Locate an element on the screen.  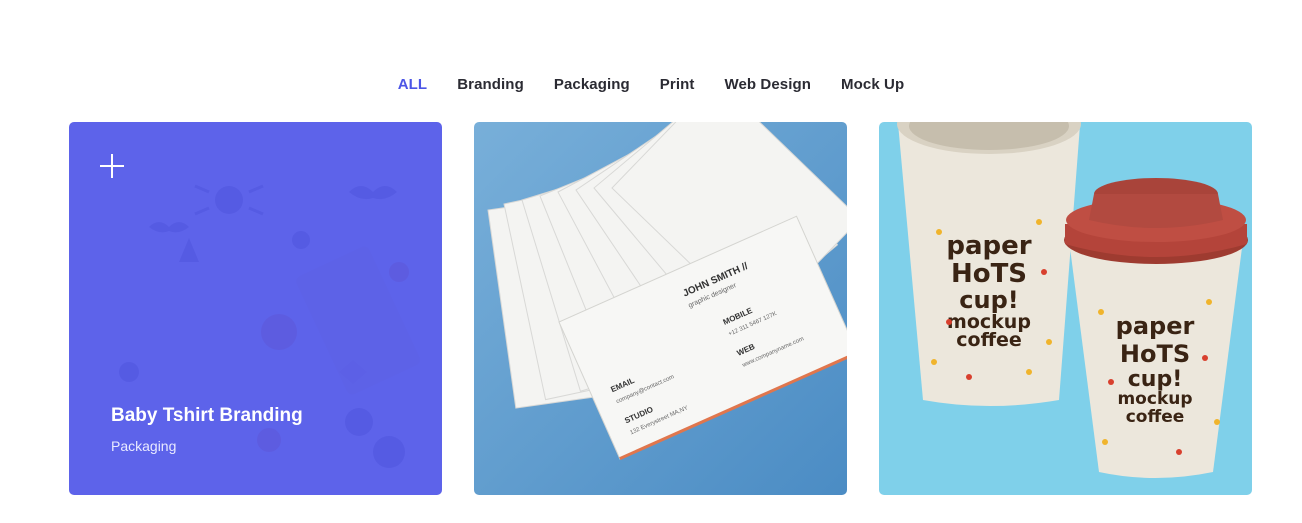
filter-print: Print is located at coordinates (677, 84).